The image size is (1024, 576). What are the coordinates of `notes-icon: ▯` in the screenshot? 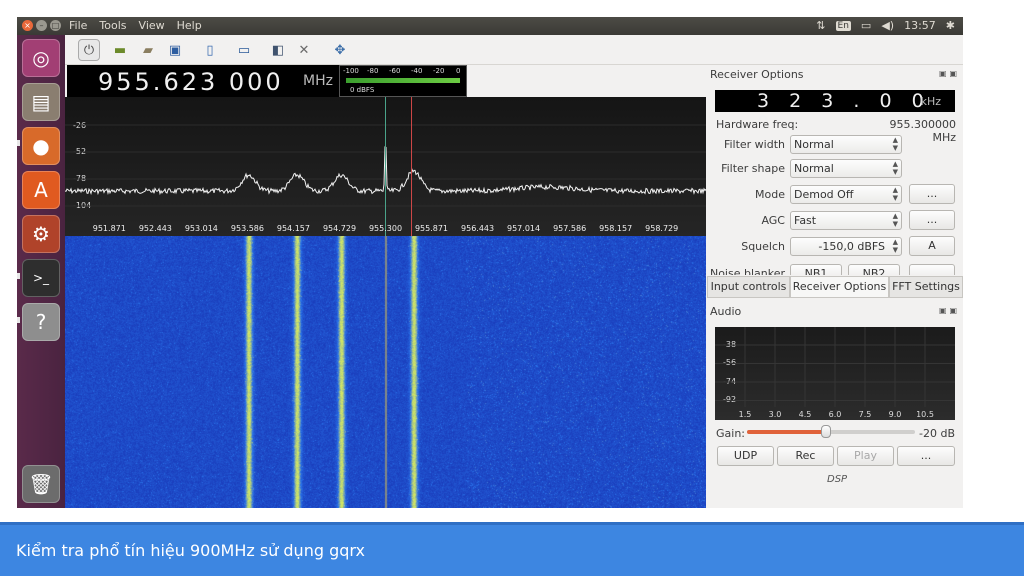 It's located at (210, 50).